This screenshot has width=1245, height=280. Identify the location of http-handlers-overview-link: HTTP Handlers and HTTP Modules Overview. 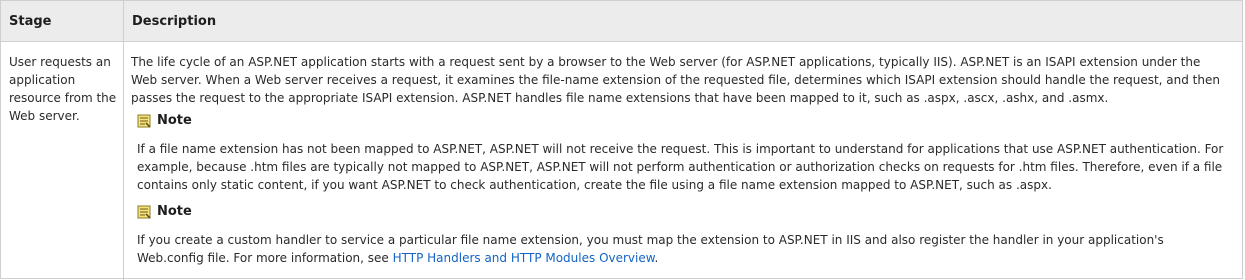
(524, 258).